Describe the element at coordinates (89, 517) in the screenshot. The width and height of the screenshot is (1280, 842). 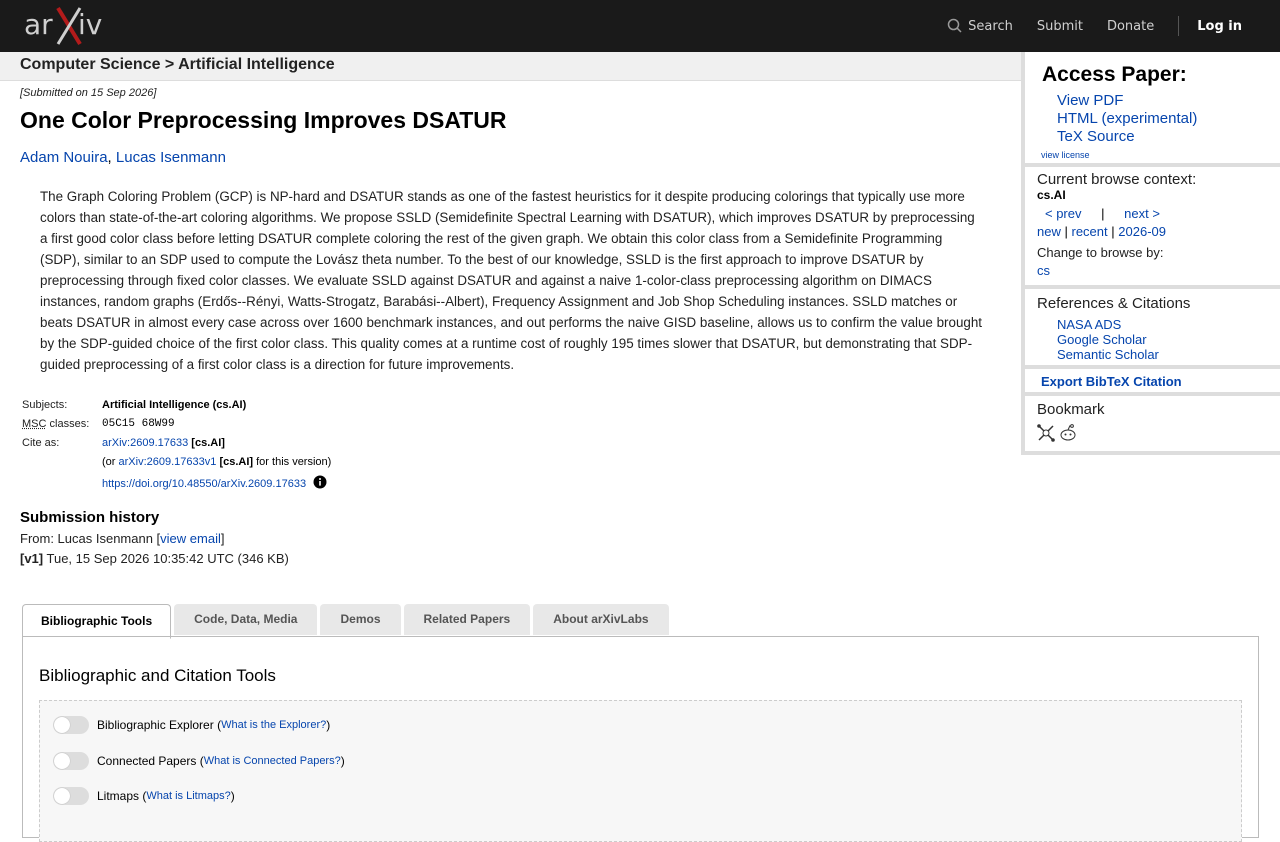
I see `submission-history-heading: Submission history` at that location.